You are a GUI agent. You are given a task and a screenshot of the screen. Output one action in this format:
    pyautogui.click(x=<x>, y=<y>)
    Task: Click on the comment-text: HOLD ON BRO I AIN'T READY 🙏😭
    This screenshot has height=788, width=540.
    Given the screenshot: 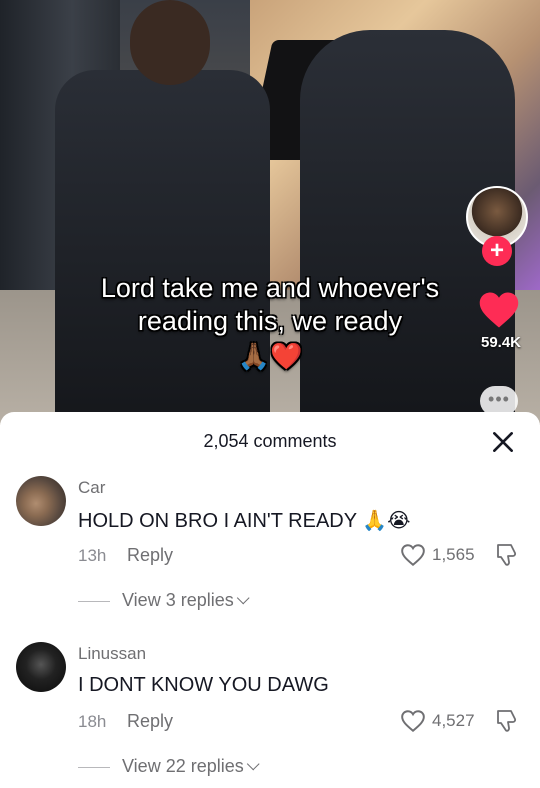 What is the action you would take?
    pyautogui.click(x=244, y=521)
    